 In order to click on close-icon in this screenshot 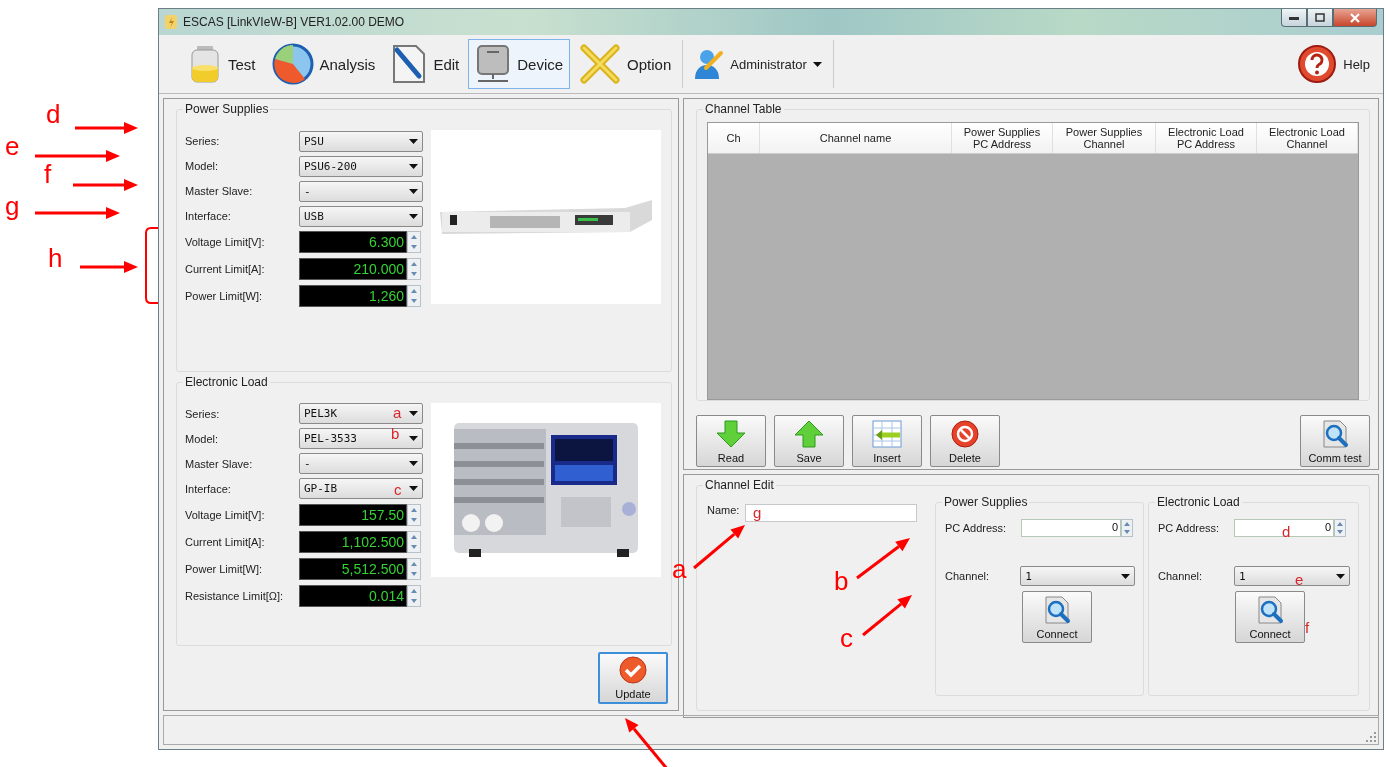, I will do `click(1355, 17)`.